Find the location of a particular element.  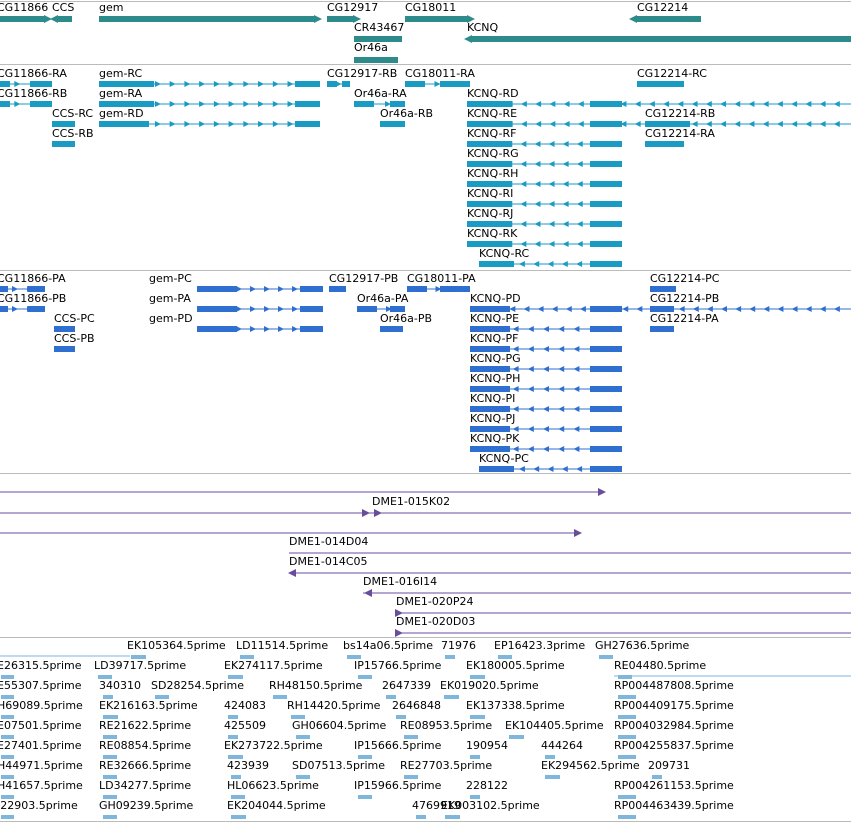

est-feature-ek204044-5prime is located at coordinates (238, 817).